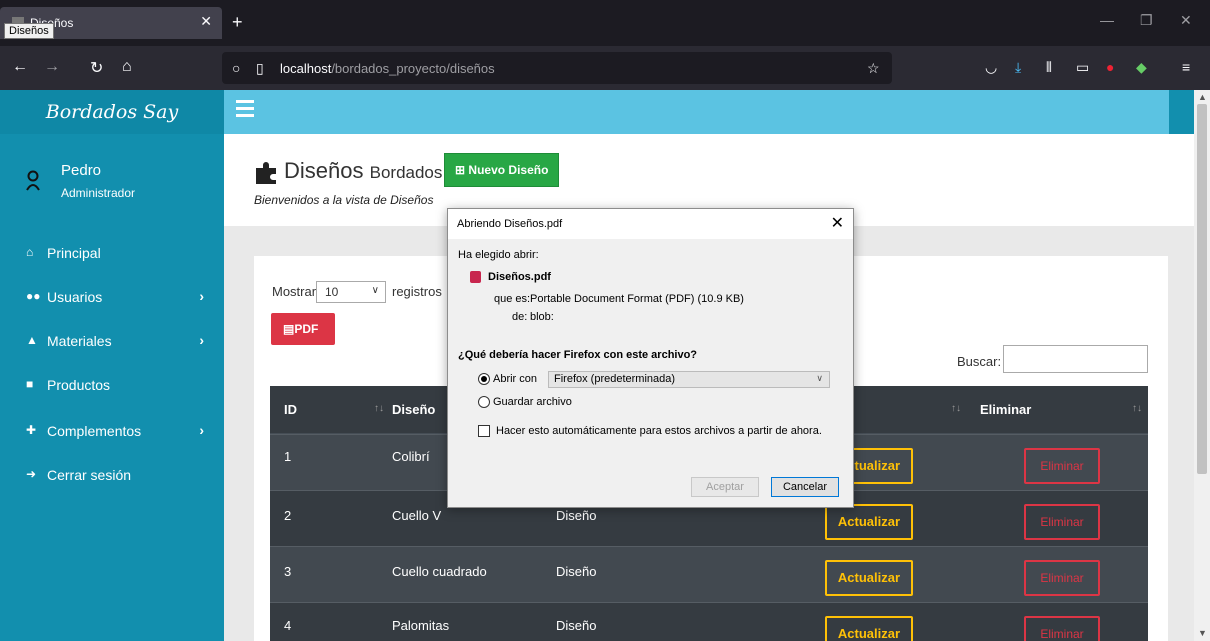  I want to click on dialog-title: Abriendo Diseños.pdf, so click(510, 224).